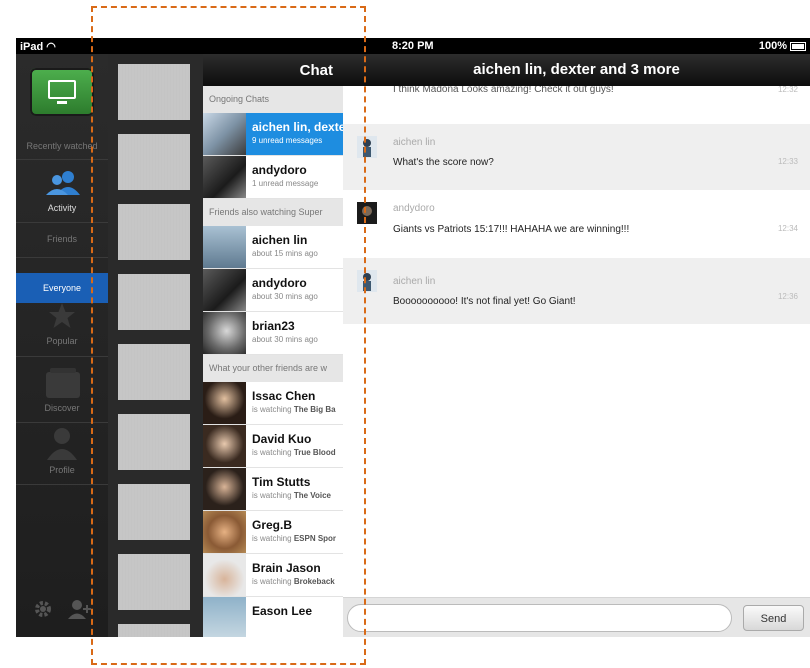 This screenshot has width=810, height=668. Describe the element at coordinates (62, 408) in the screenshot. I see `nav-discover: Discover` at that location.